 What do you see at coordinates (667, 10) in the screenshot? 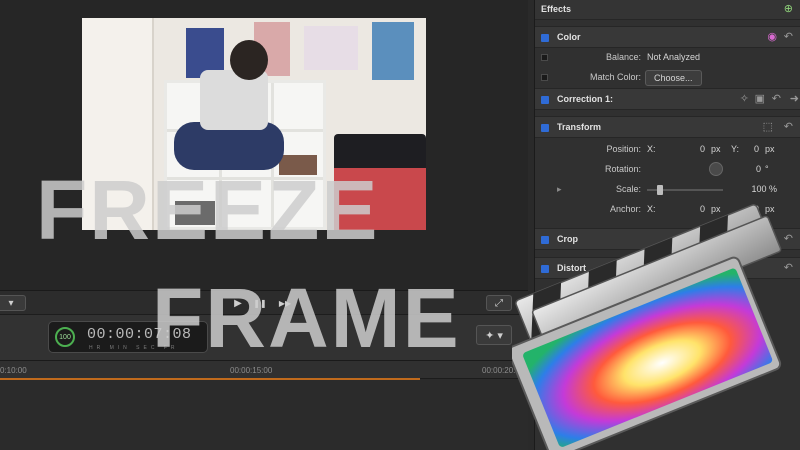
I see `effects-header: Effects ⊕` at bounding box center [667, 10].